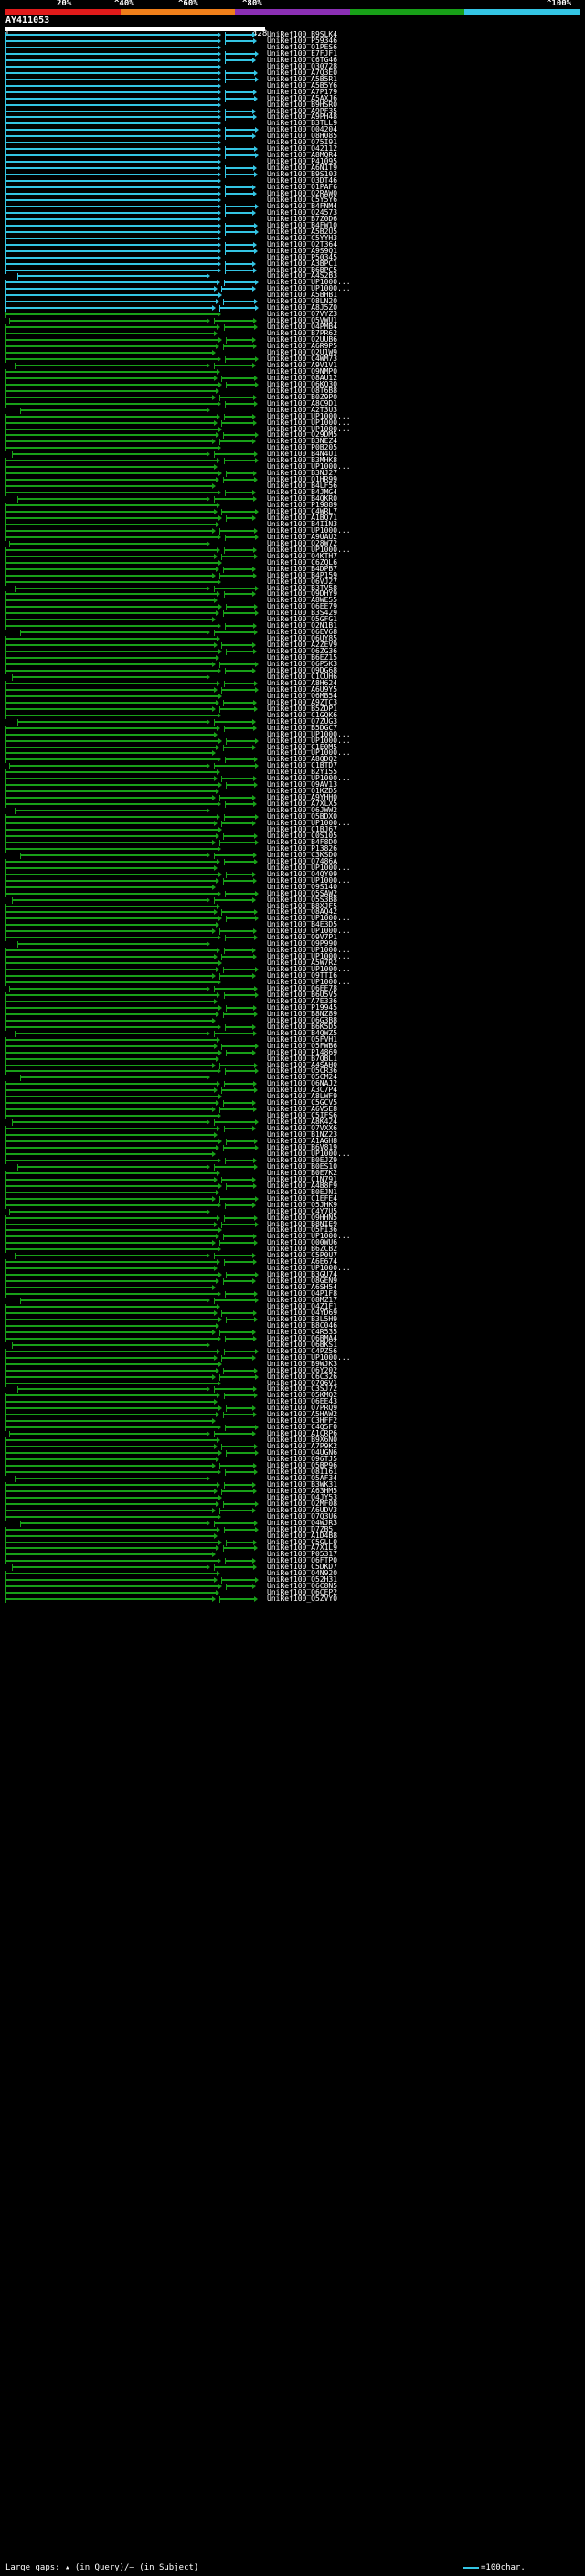 The width and height of the screenshot is (585, 2576). What do you see at coordinates (471, 2568) in the screenshot?
I see `scale-bar-sample` at bounding box center [471, 2568].